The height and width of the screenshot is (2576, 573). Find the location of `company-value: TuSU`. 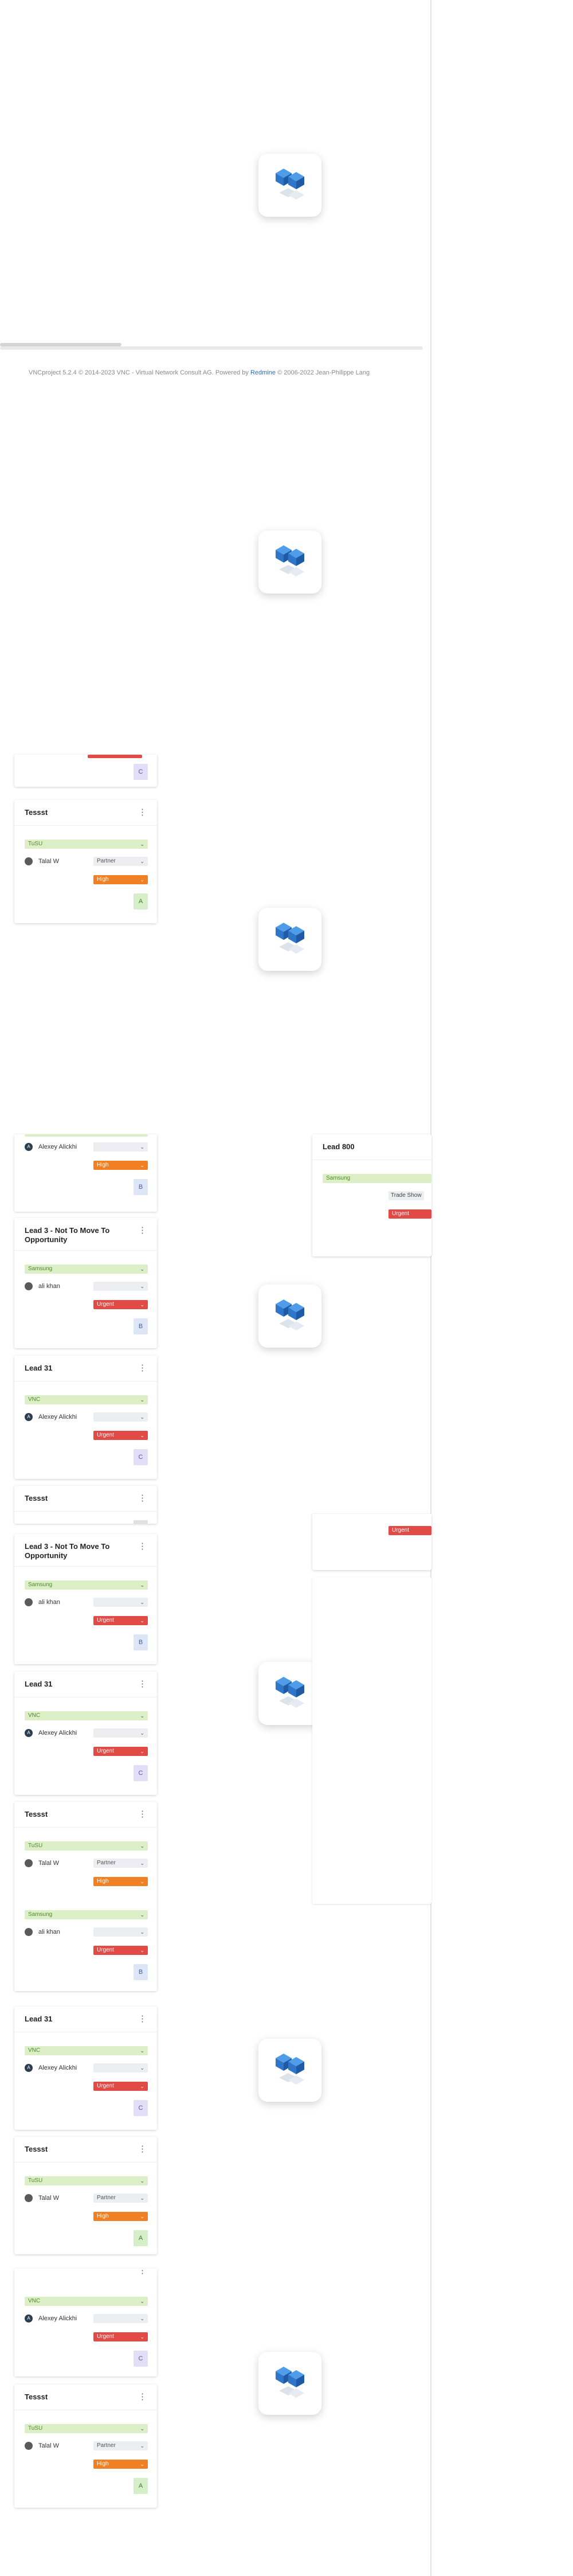

company-value: TuSU is located at coordinates (35, 844).